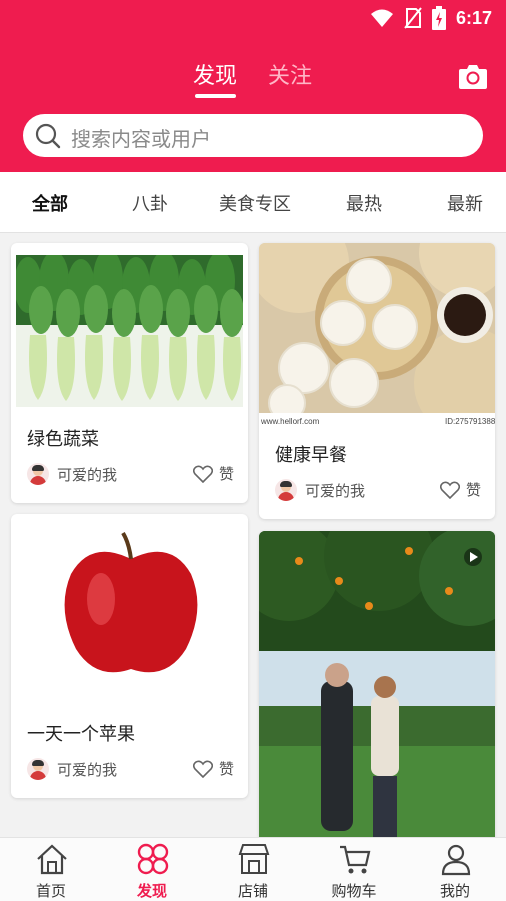 This screenshot has height=901, width=506. I want to click on category-hot: 最热, so click(364, 203).